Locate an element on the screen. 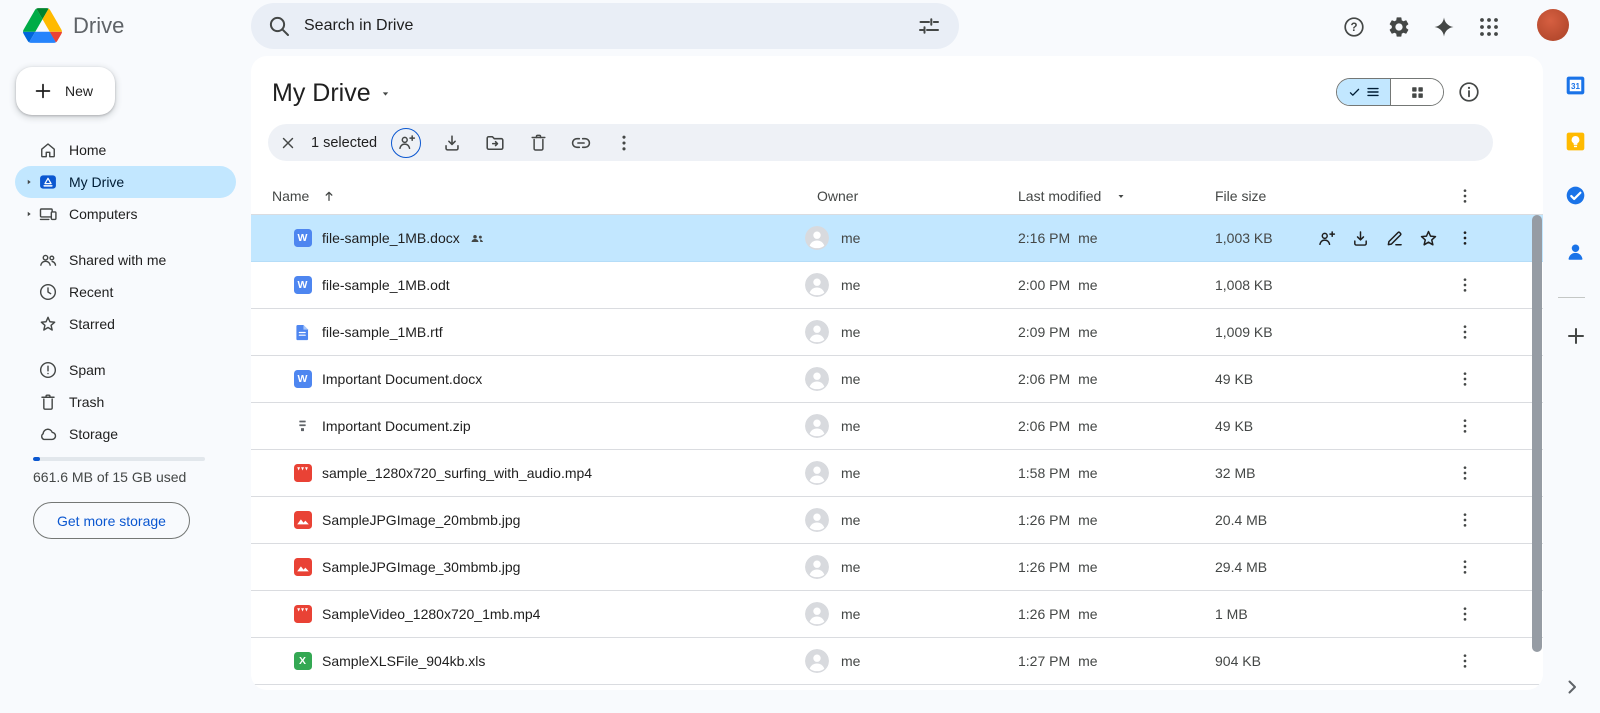 The image size is (1600, 713). gemini-icon is located at coordinates (1444, 27).